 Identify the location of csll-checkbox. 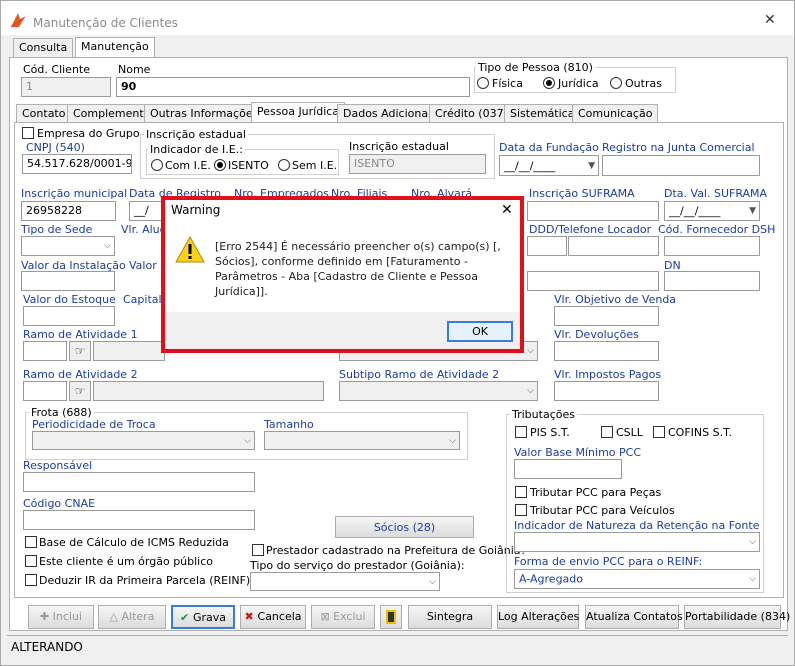
(607, 432).